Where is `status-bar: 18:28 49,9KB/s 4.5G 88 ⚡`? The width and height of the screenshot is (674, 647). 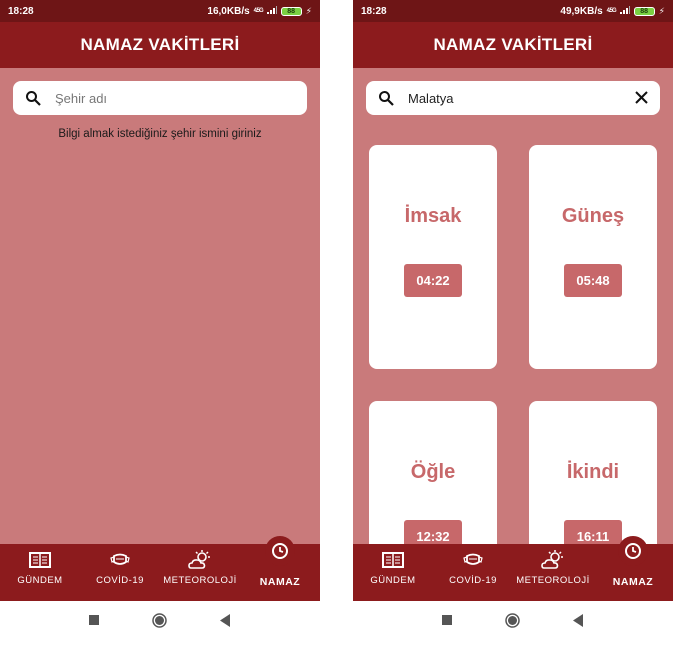 status-bar: 18:28 49,9KB/s 4.5G 88 ⚡ is located at coordinates (513, 11).